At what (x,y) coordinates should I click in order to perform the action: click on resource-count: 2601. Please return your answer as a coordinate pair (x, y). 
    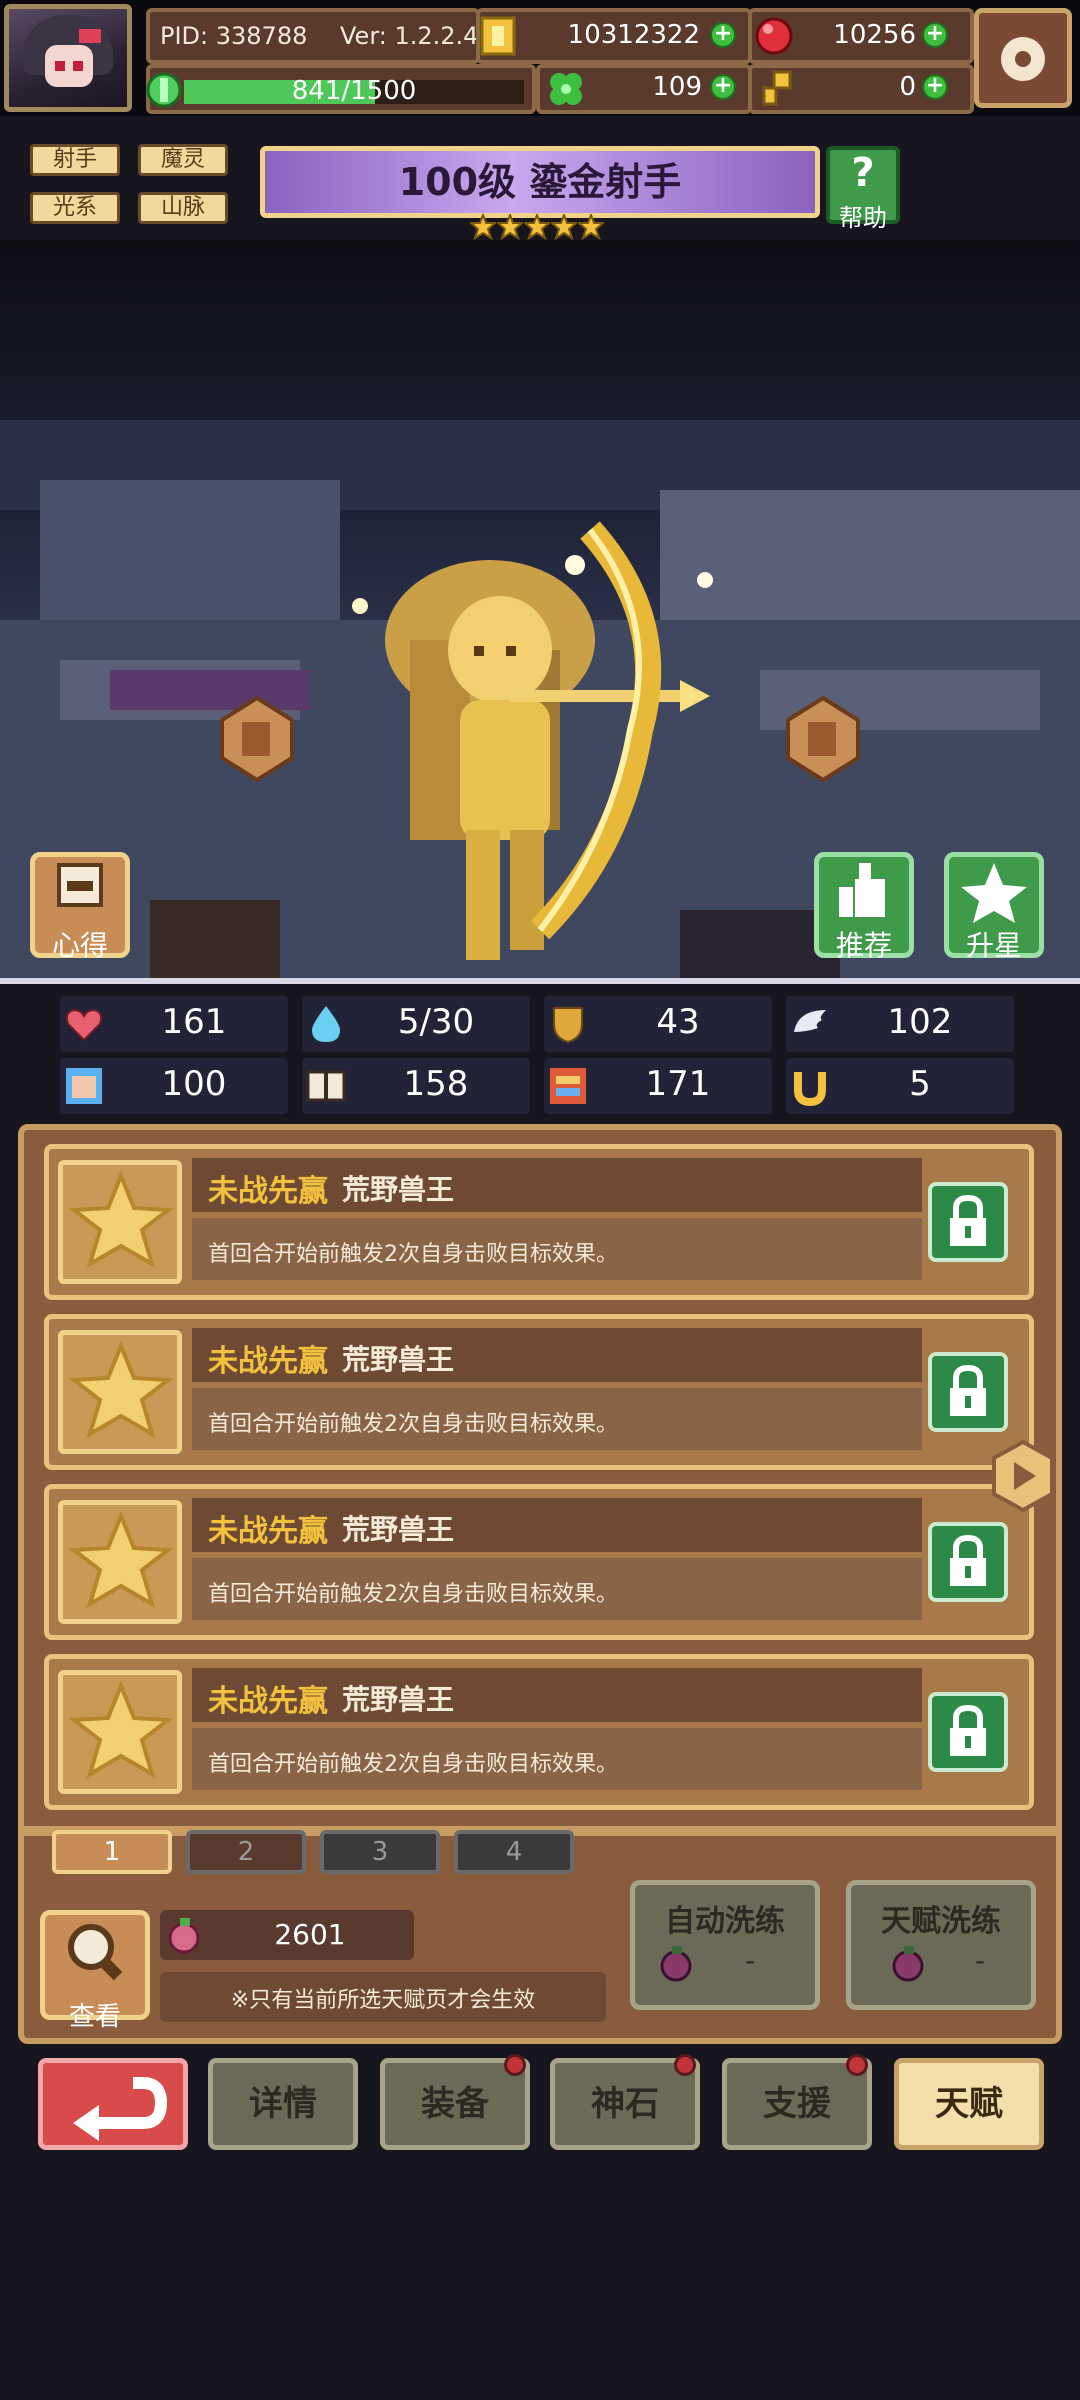
    Looking at the image, I should click on (310, 1934).